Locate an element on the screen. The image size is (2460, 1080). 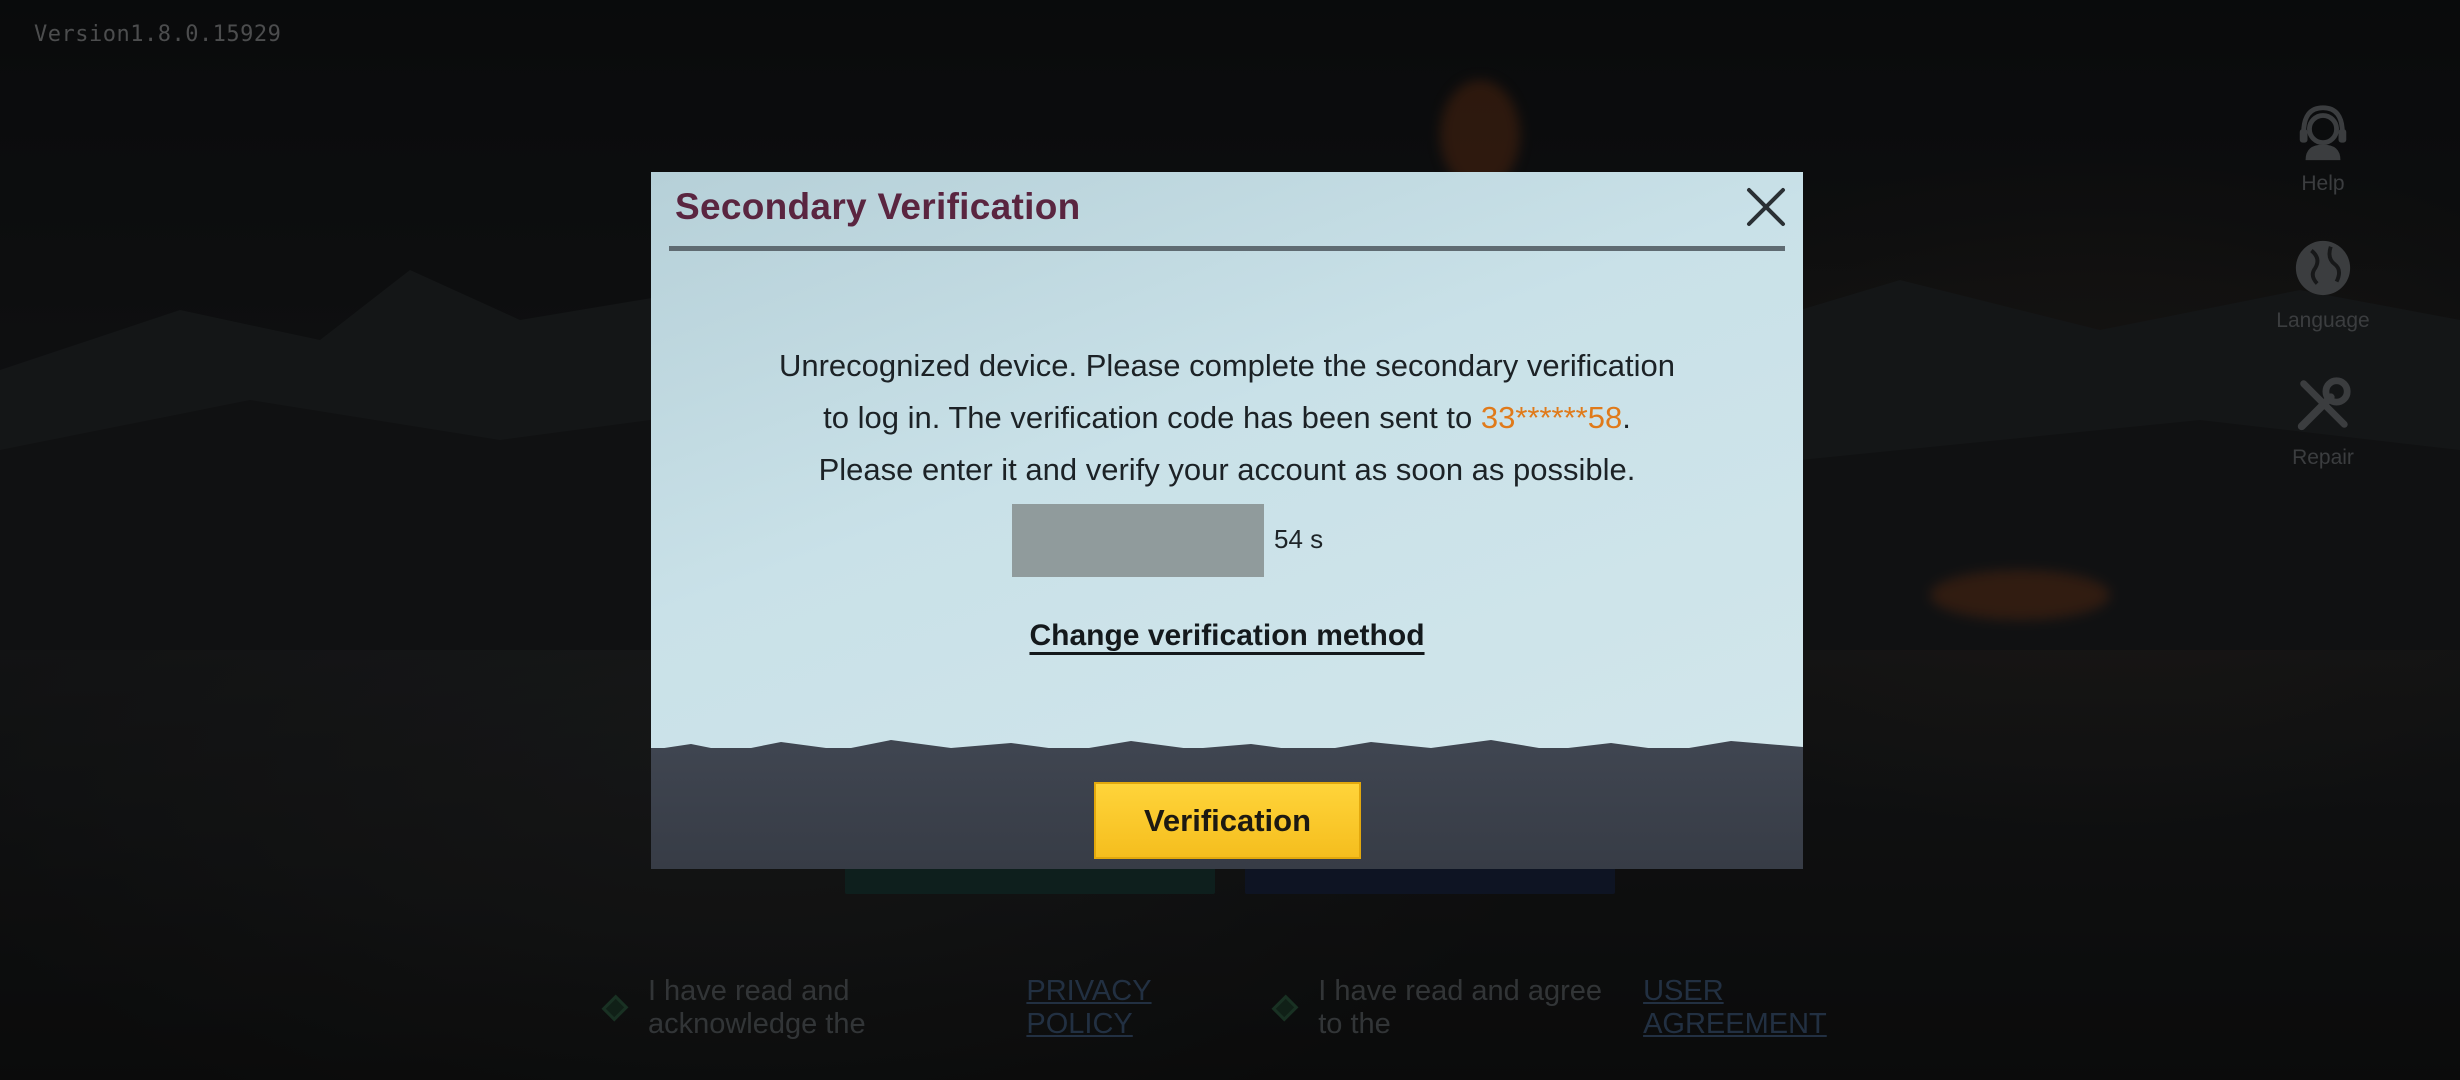
change-verification-method-link: Change verification method is located at coordinates (1226, 635).